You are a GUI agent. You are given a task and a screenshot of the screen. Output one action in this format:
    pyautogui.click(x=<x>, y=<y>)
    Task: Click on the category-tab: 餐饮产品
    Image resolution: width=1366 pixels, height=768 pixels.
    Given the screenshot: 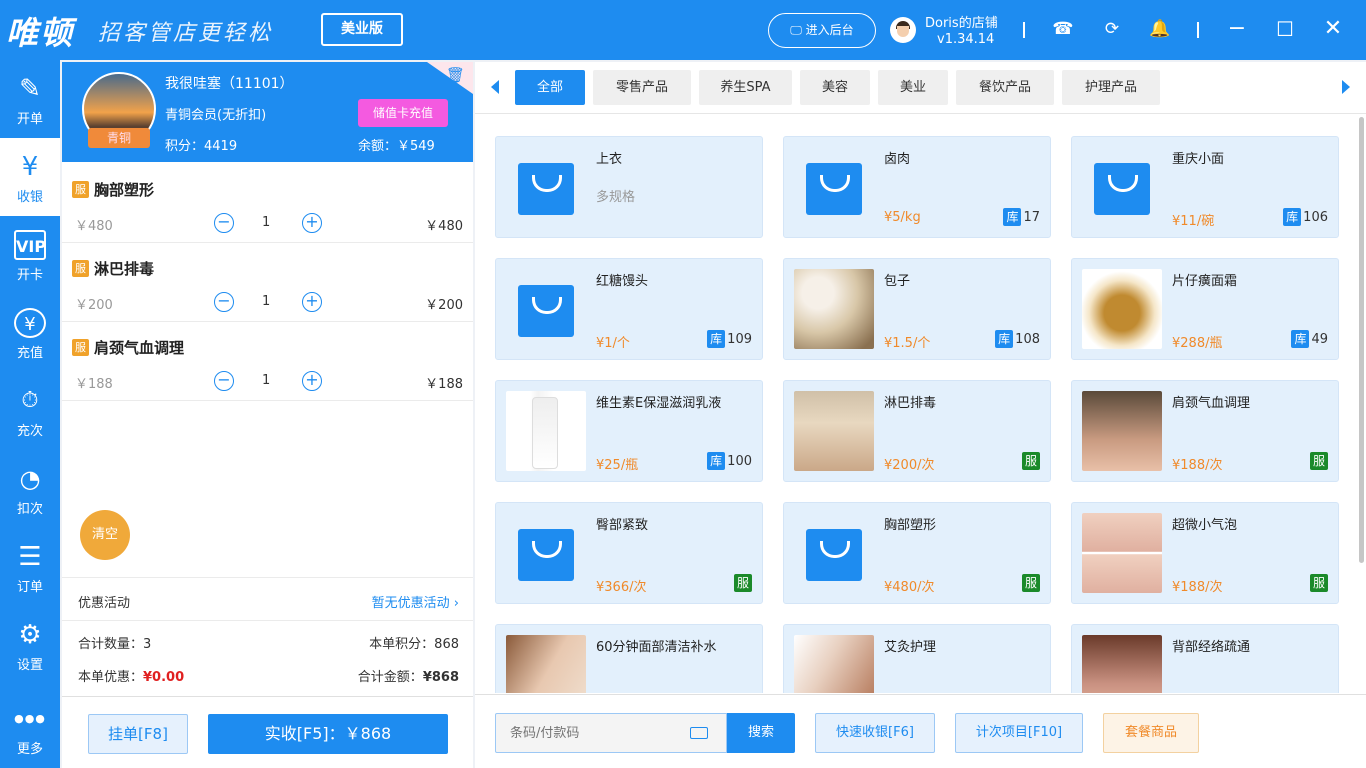 What is the action you would take?
    pyautogui.click(x=1005, y=87)
    